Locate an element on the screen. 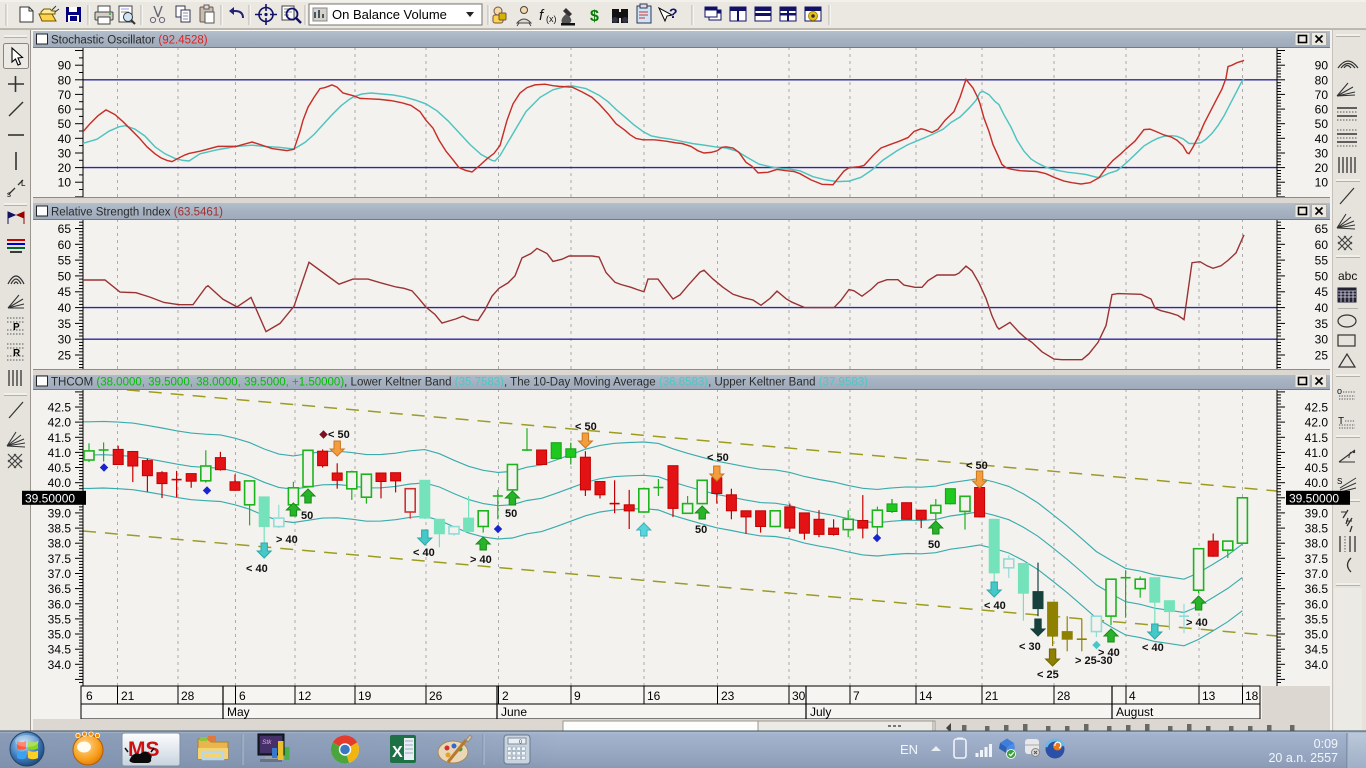  svg-text: June is located at coordinates (514, 712).